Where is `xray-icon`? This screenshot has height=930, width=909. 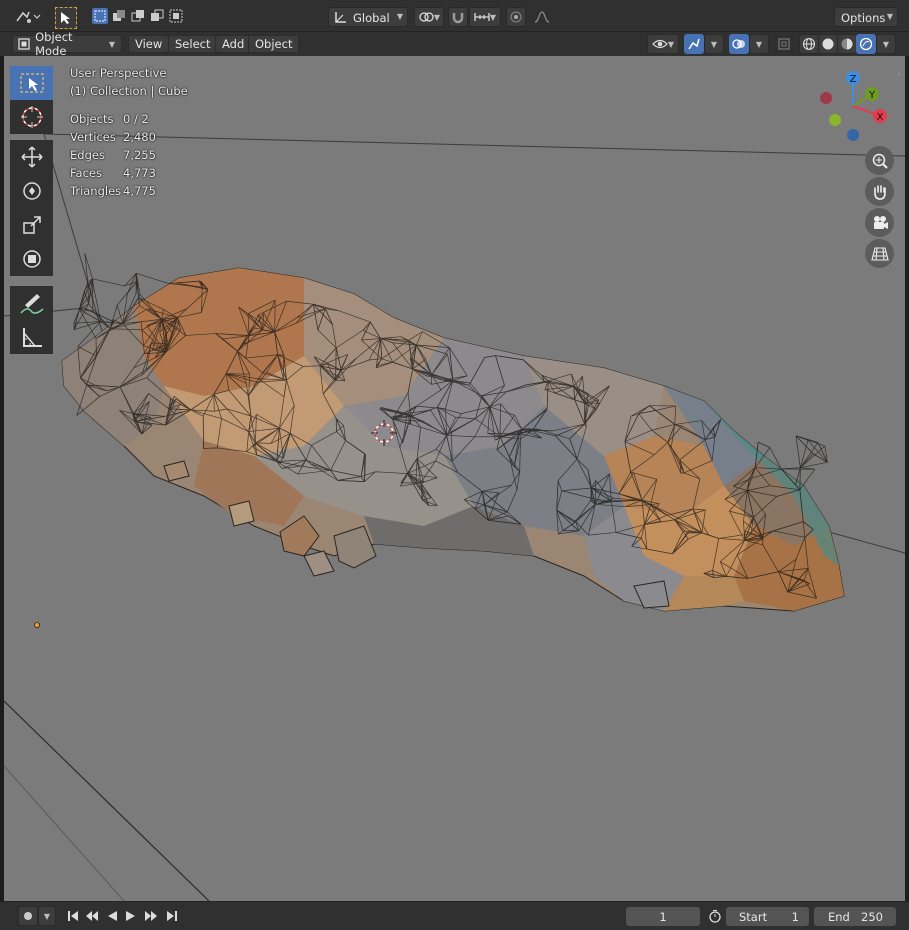
xray-icon is located at coordinates (784, 44).